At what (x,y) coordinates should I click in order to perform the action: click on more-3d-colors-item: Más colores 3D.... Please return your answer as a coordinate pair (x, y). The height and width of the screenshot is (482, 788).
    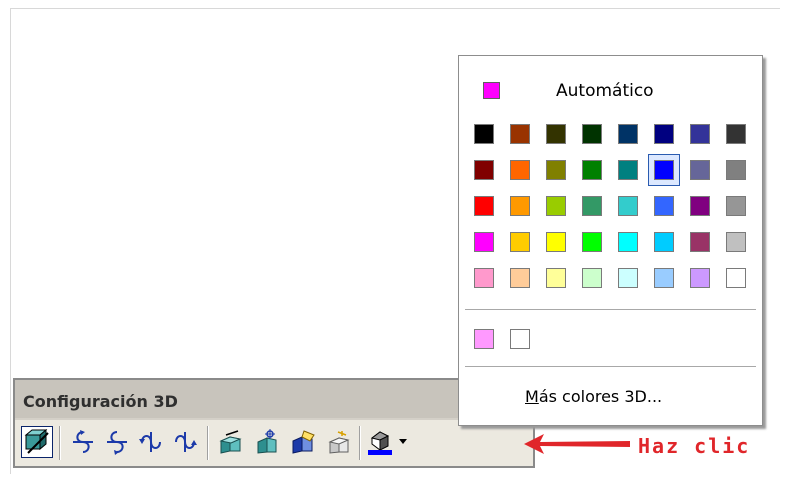
    Looking at the image, I should click on (593, 396).